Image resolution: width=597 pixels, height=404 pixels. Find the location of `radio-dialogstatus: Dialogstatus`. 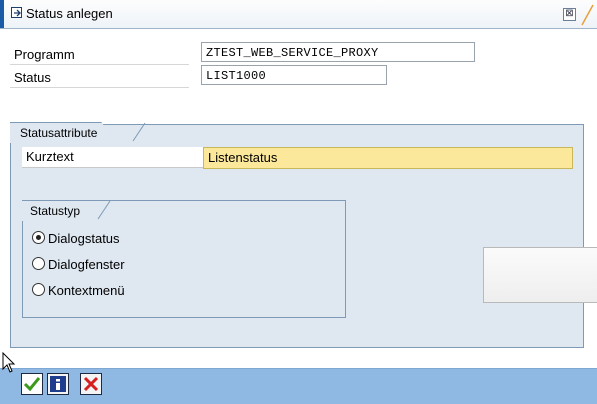

radio-dialogstatus: Dialogstatus is located at coordinates (76, 239).